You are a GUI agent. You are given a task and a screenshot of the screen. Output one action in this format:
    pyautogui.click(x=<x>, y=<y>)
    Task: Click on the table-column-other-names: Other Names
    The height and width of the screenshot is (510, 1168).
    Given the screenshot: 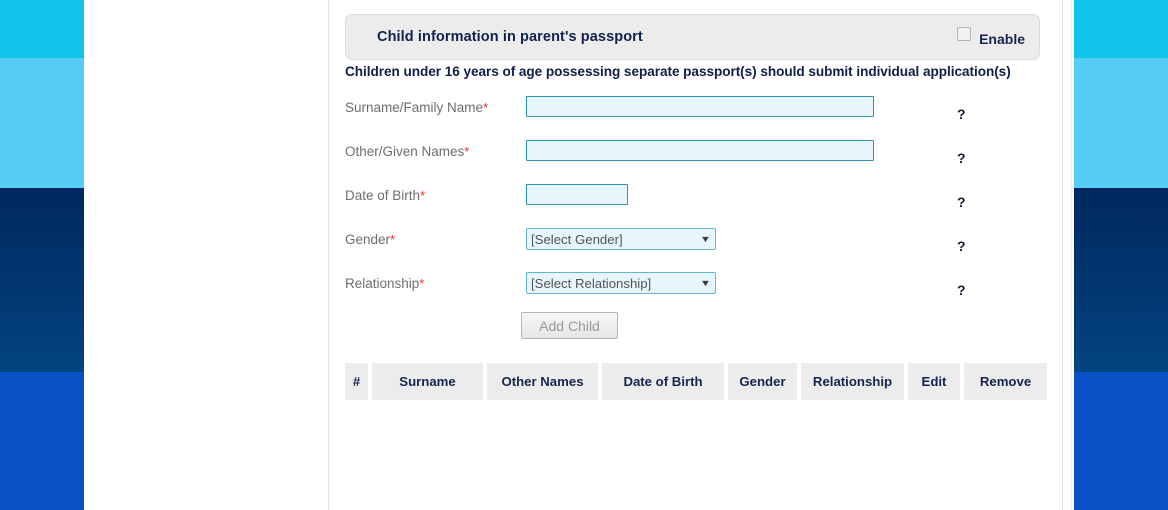 What is the action you would take?
    pyautogui.click(x=542, y=381)
    